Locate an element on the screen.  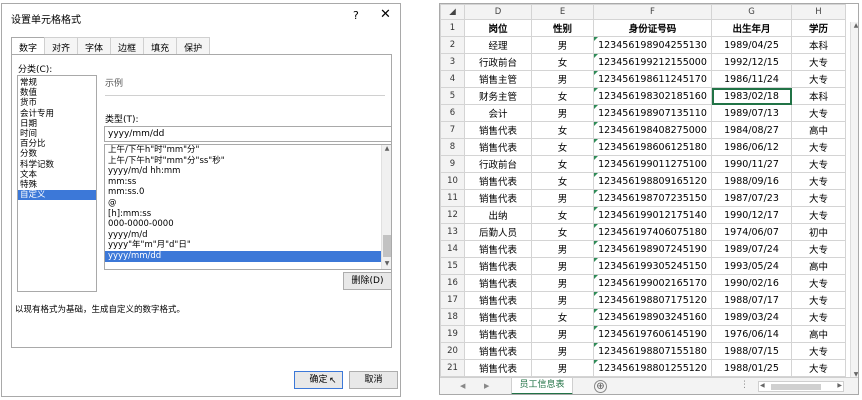
row-header: 21 is located at coordinates (452, 368).